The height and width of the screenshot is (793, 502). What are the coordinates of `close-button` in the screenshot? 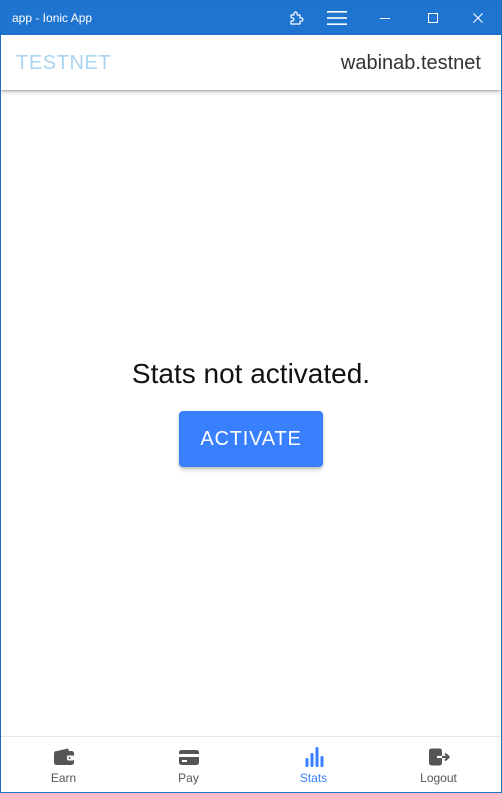 It's located at (478, 18).